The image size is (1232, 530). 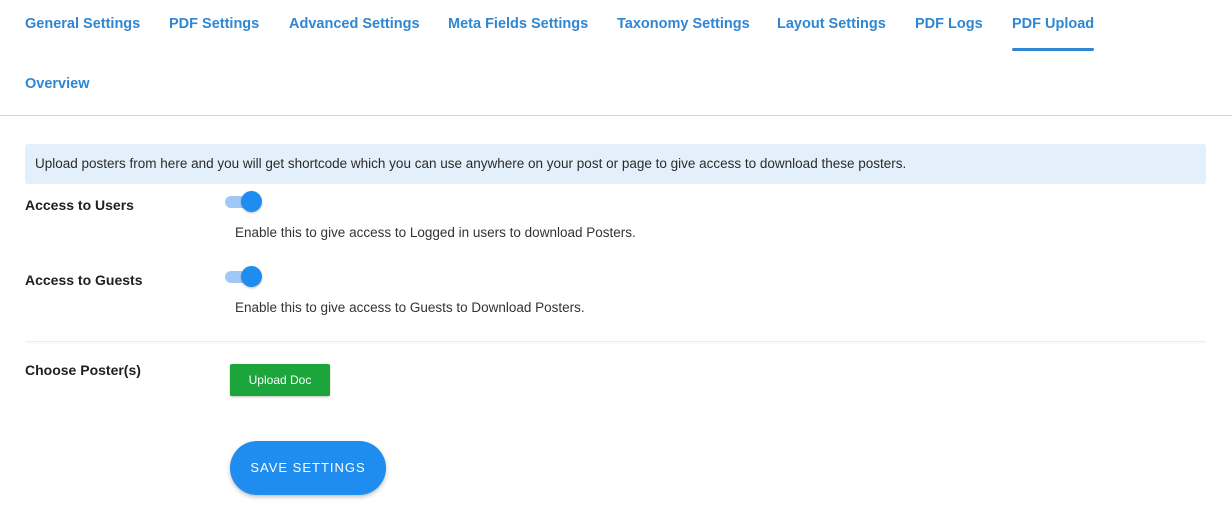 What do you see at coordinates (615, 341) in the screenshot?
I see `section-divider` at bounding box center [615, 341].